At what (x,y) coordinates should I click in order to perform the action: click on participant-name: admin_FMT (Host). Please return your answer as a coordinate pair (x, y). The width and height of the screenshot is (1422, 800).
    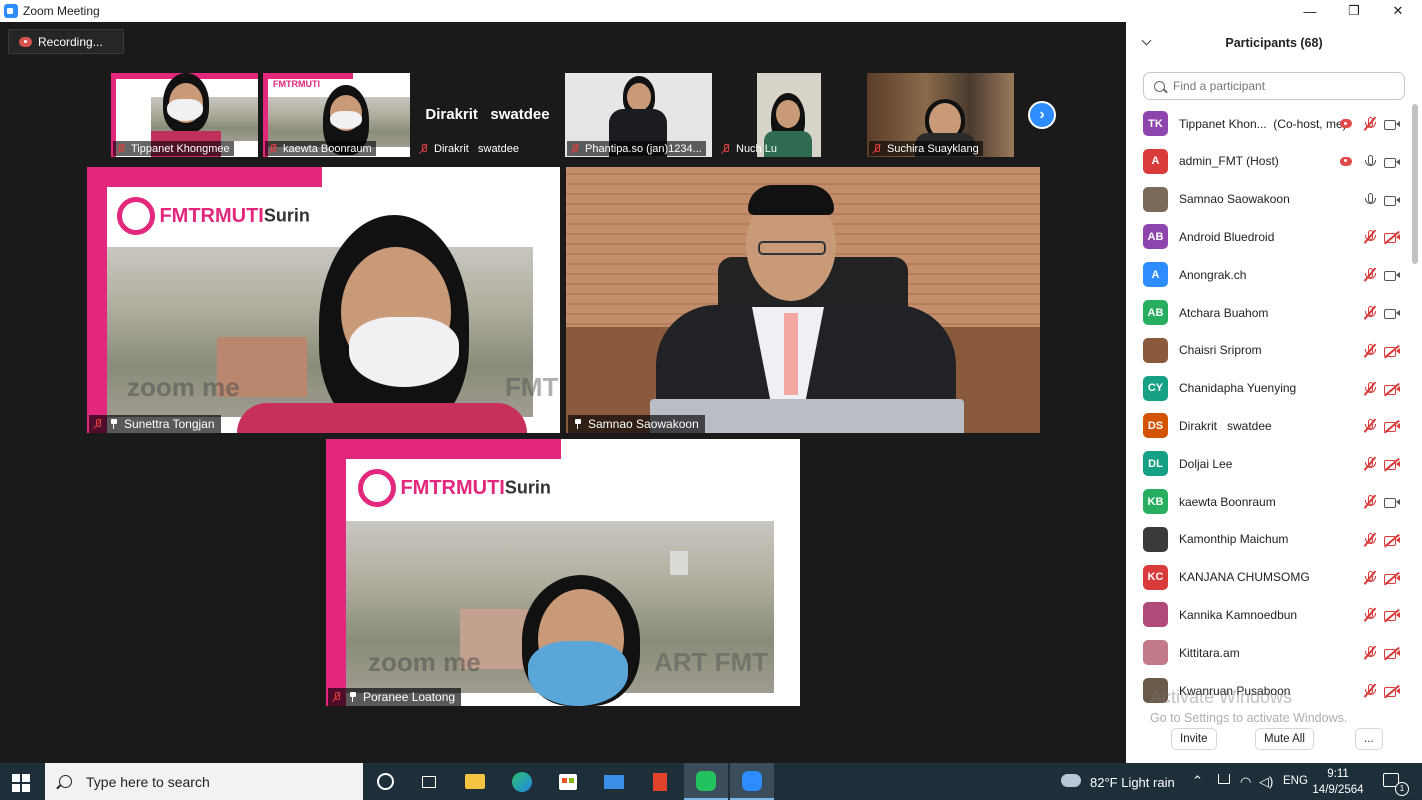
    Looking at the image, I should click on (1229, 161).